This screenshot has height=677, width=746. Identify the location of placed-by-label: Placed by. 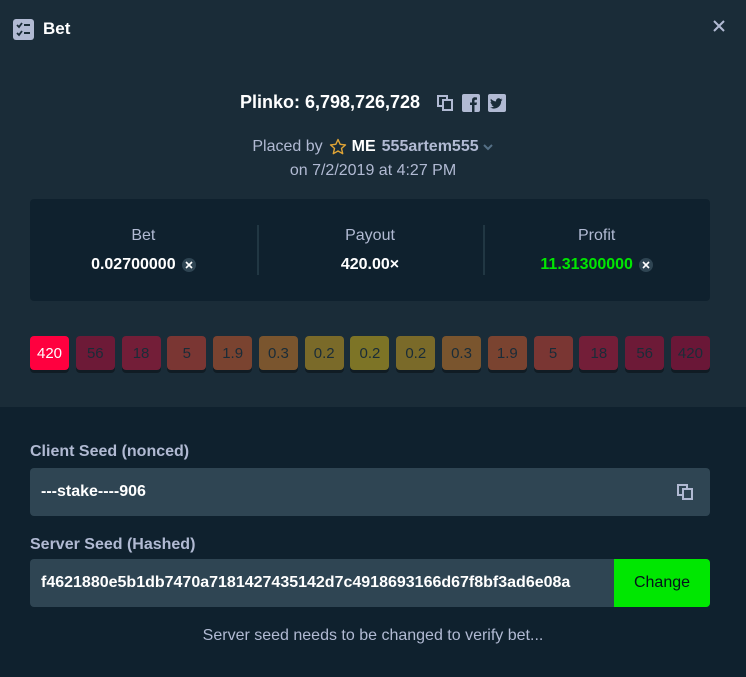
(287, 146).